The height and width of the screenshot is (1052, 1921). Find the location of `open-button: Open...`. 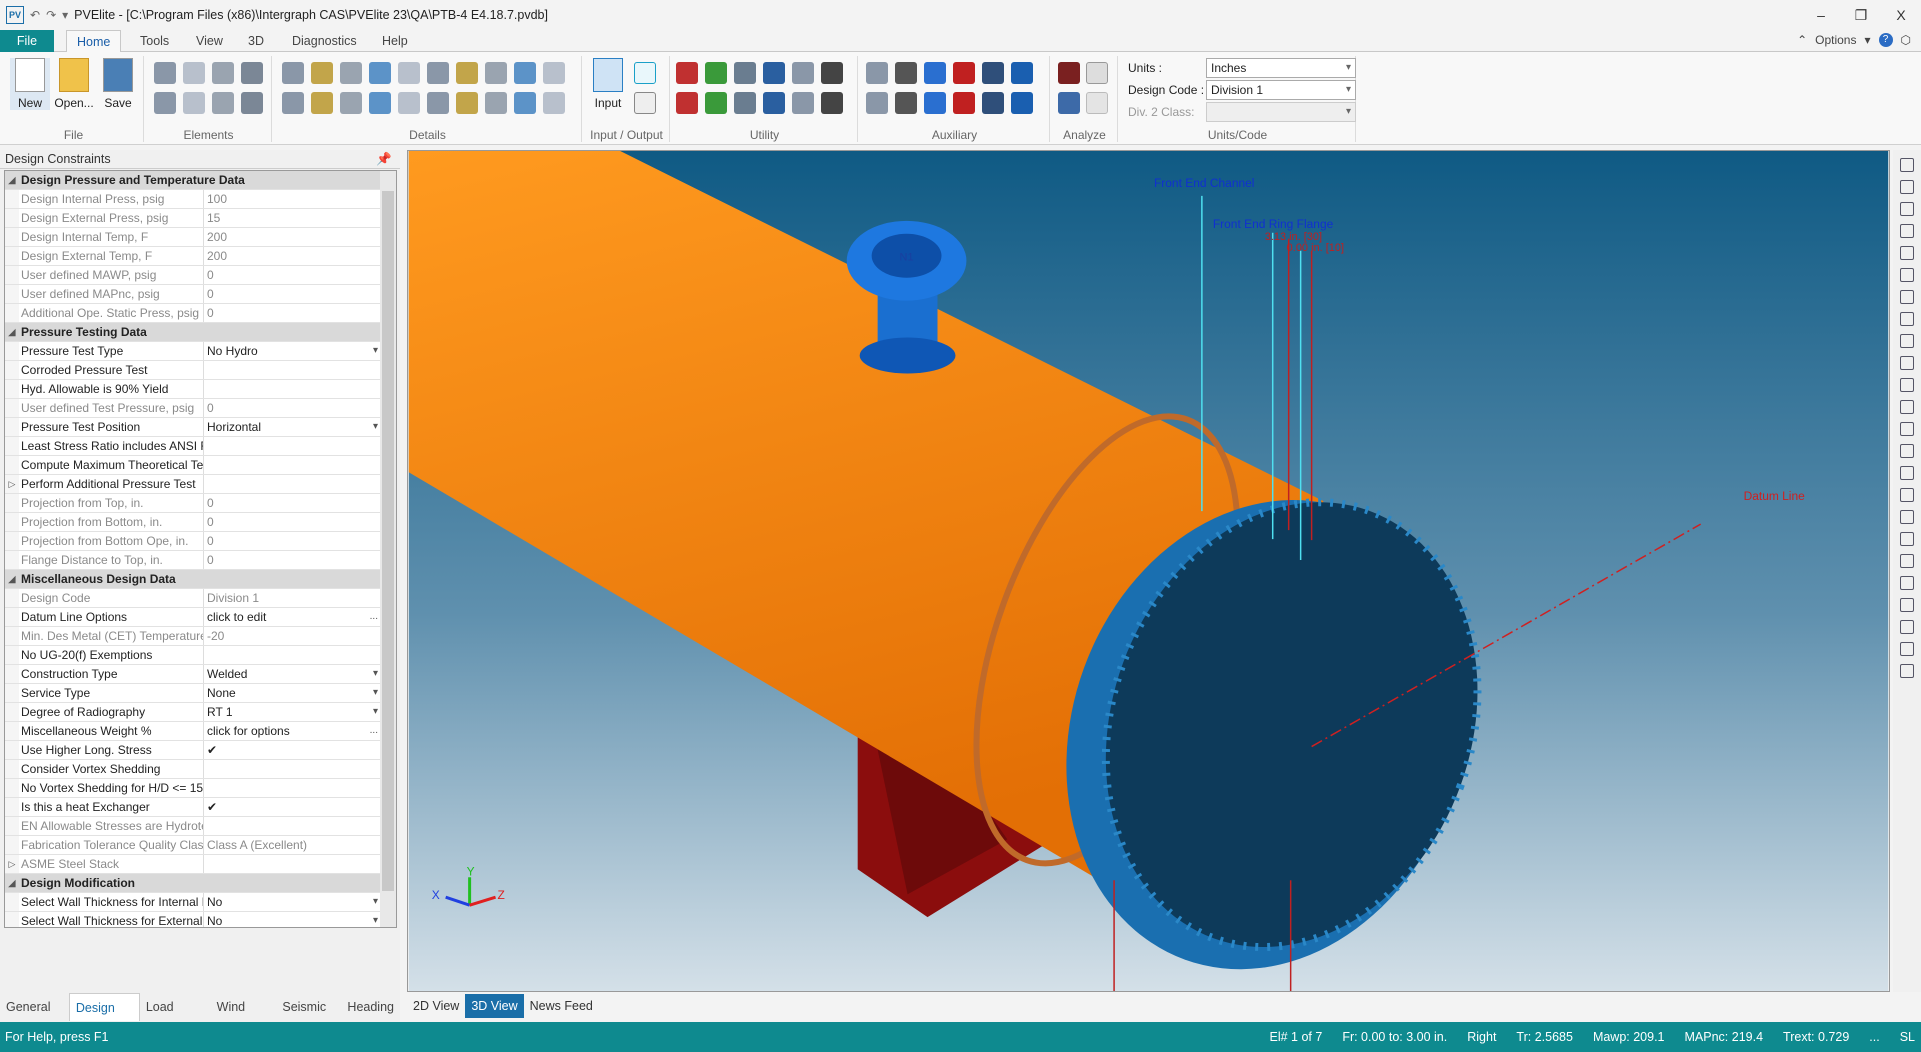

open-button: Open... is located at coordinates (74, 84).